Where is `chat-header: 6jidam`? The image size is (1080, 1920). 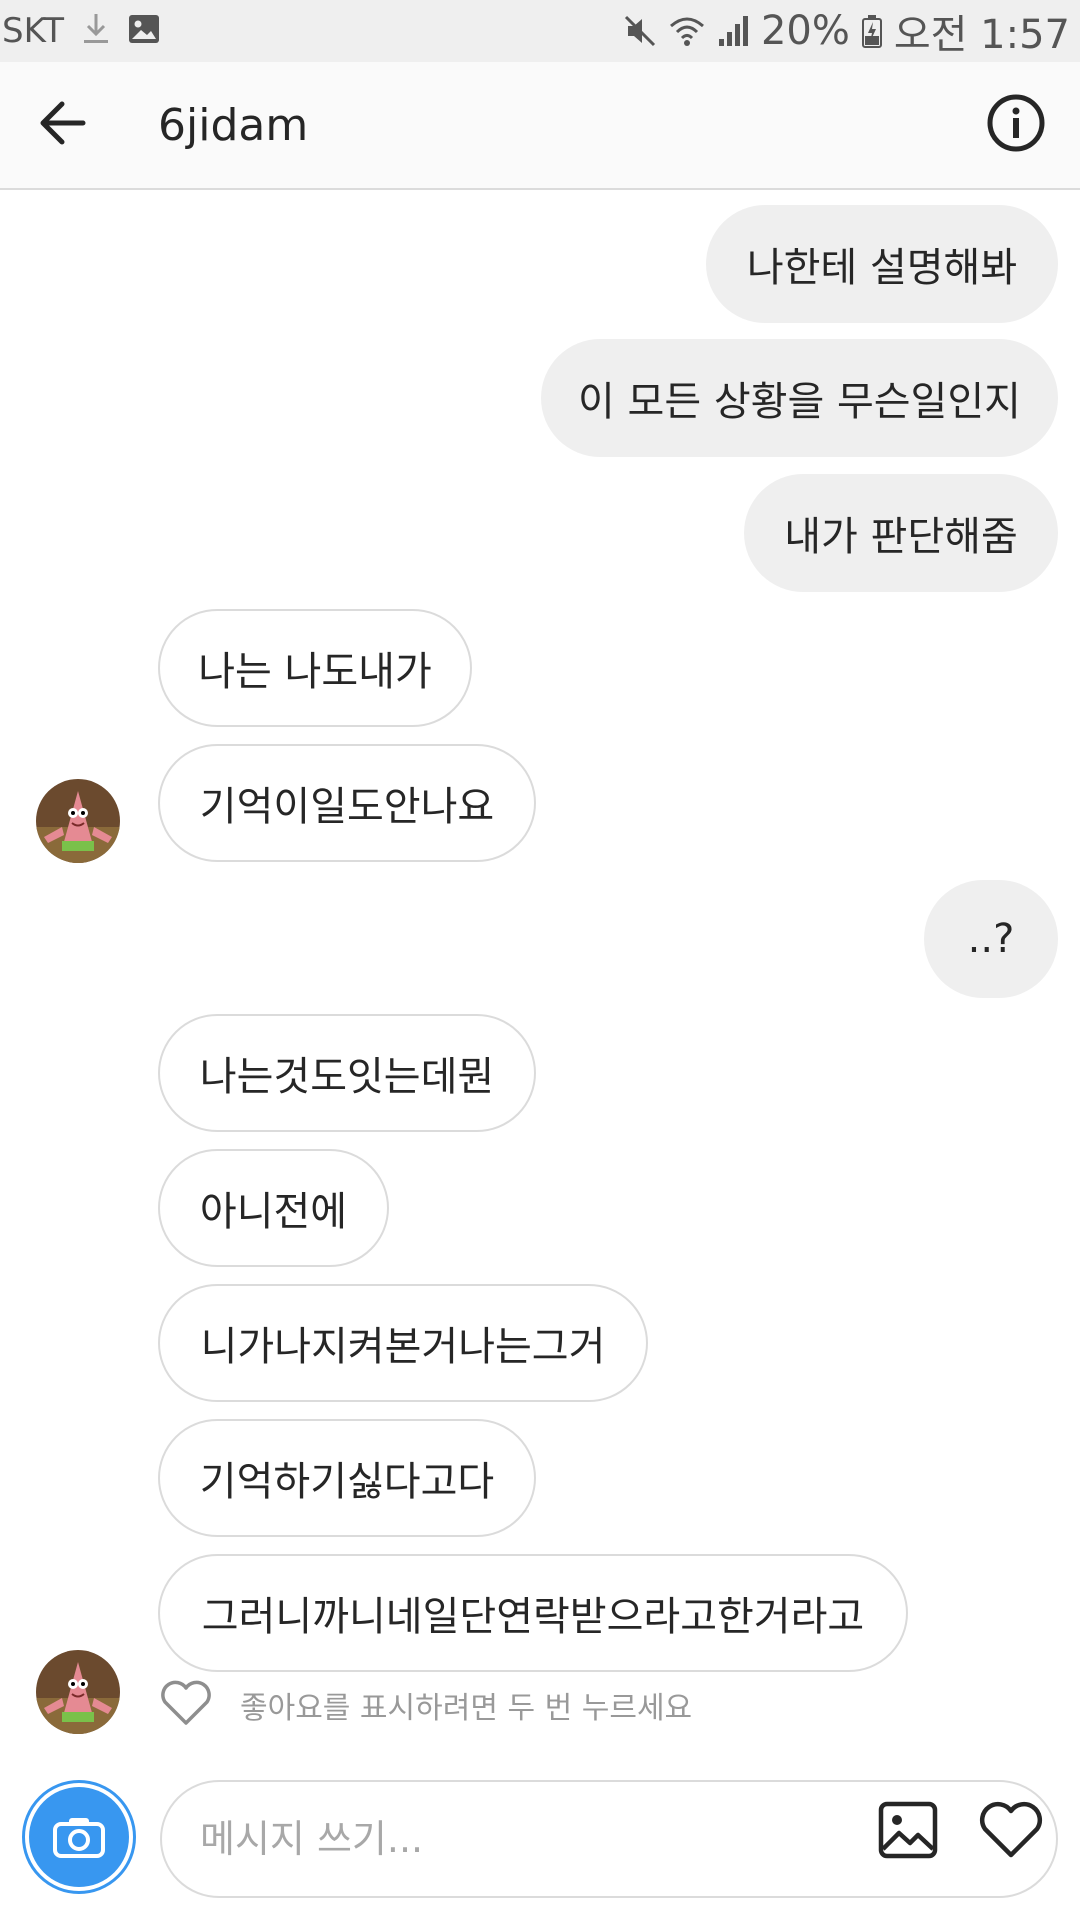
chat-header: 6jidam is located at coordinates (540, 126).